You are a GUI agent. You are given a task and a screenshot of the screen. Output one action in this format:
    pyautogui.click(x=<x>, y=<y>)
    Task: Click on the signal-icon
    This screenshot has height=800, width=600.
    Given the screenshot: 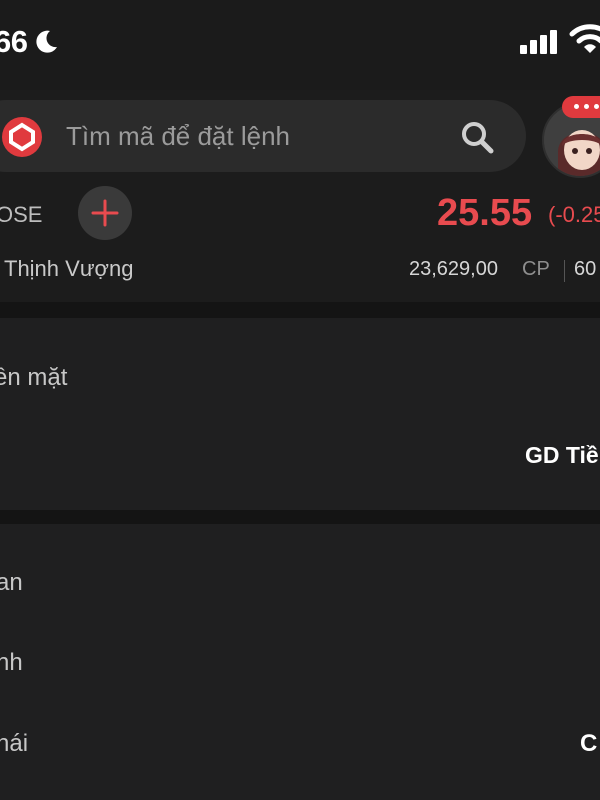 What is the action you would take?
    pyautogui.click(x=538, y=42)
    